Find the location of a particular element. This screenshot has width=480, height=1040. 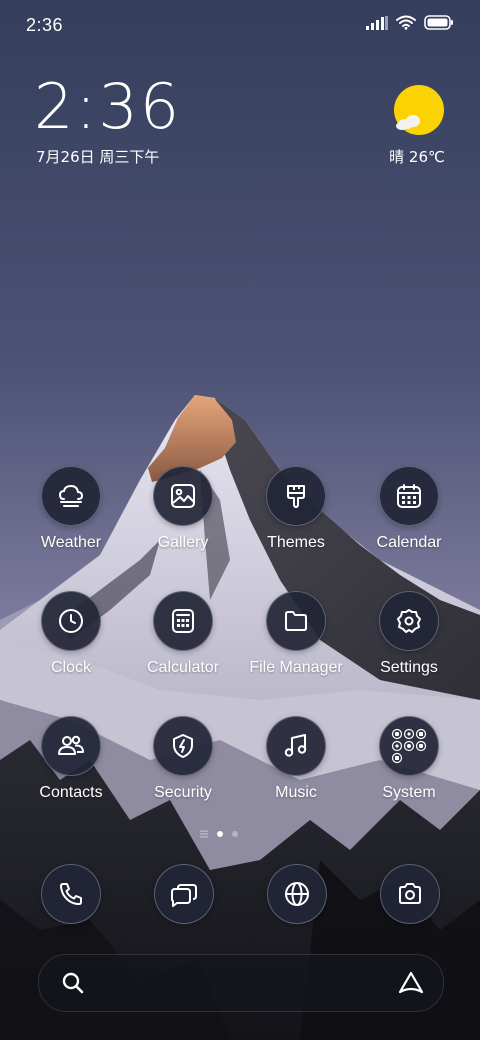

settings-app-icon is located at coordinates (409, 621).